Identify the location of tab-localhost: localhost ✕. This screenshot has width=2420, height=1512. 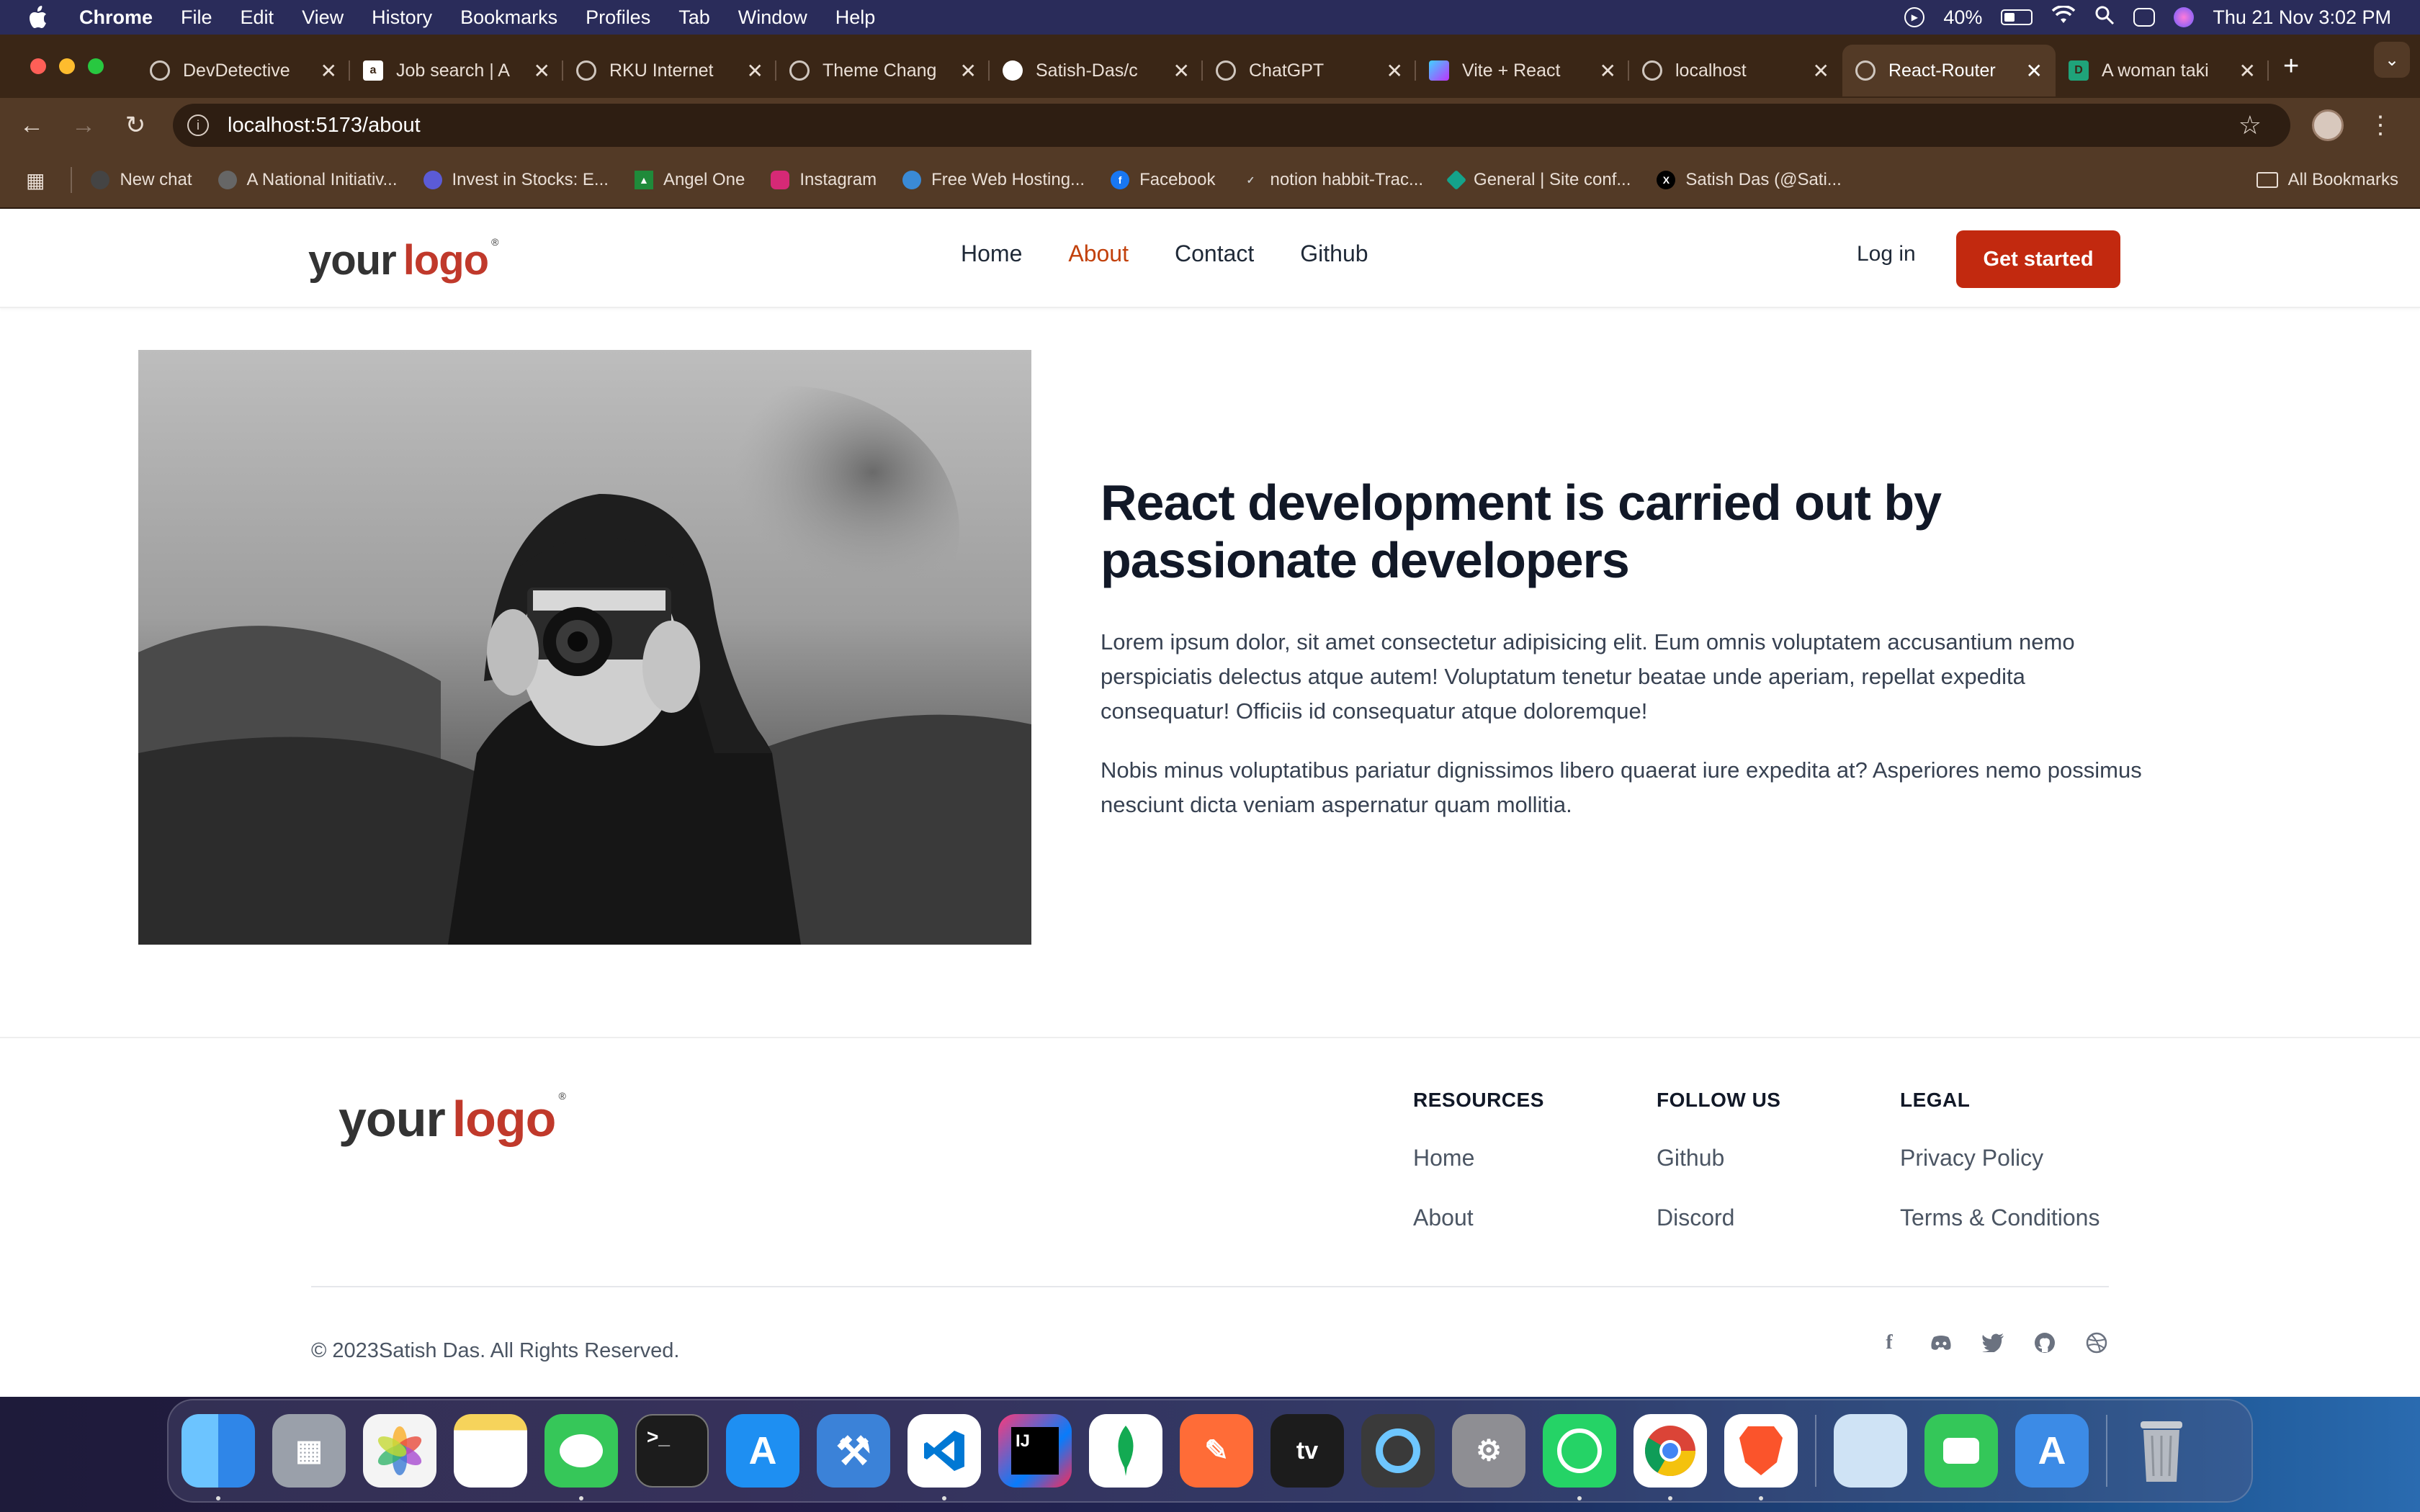
(1735, 70).